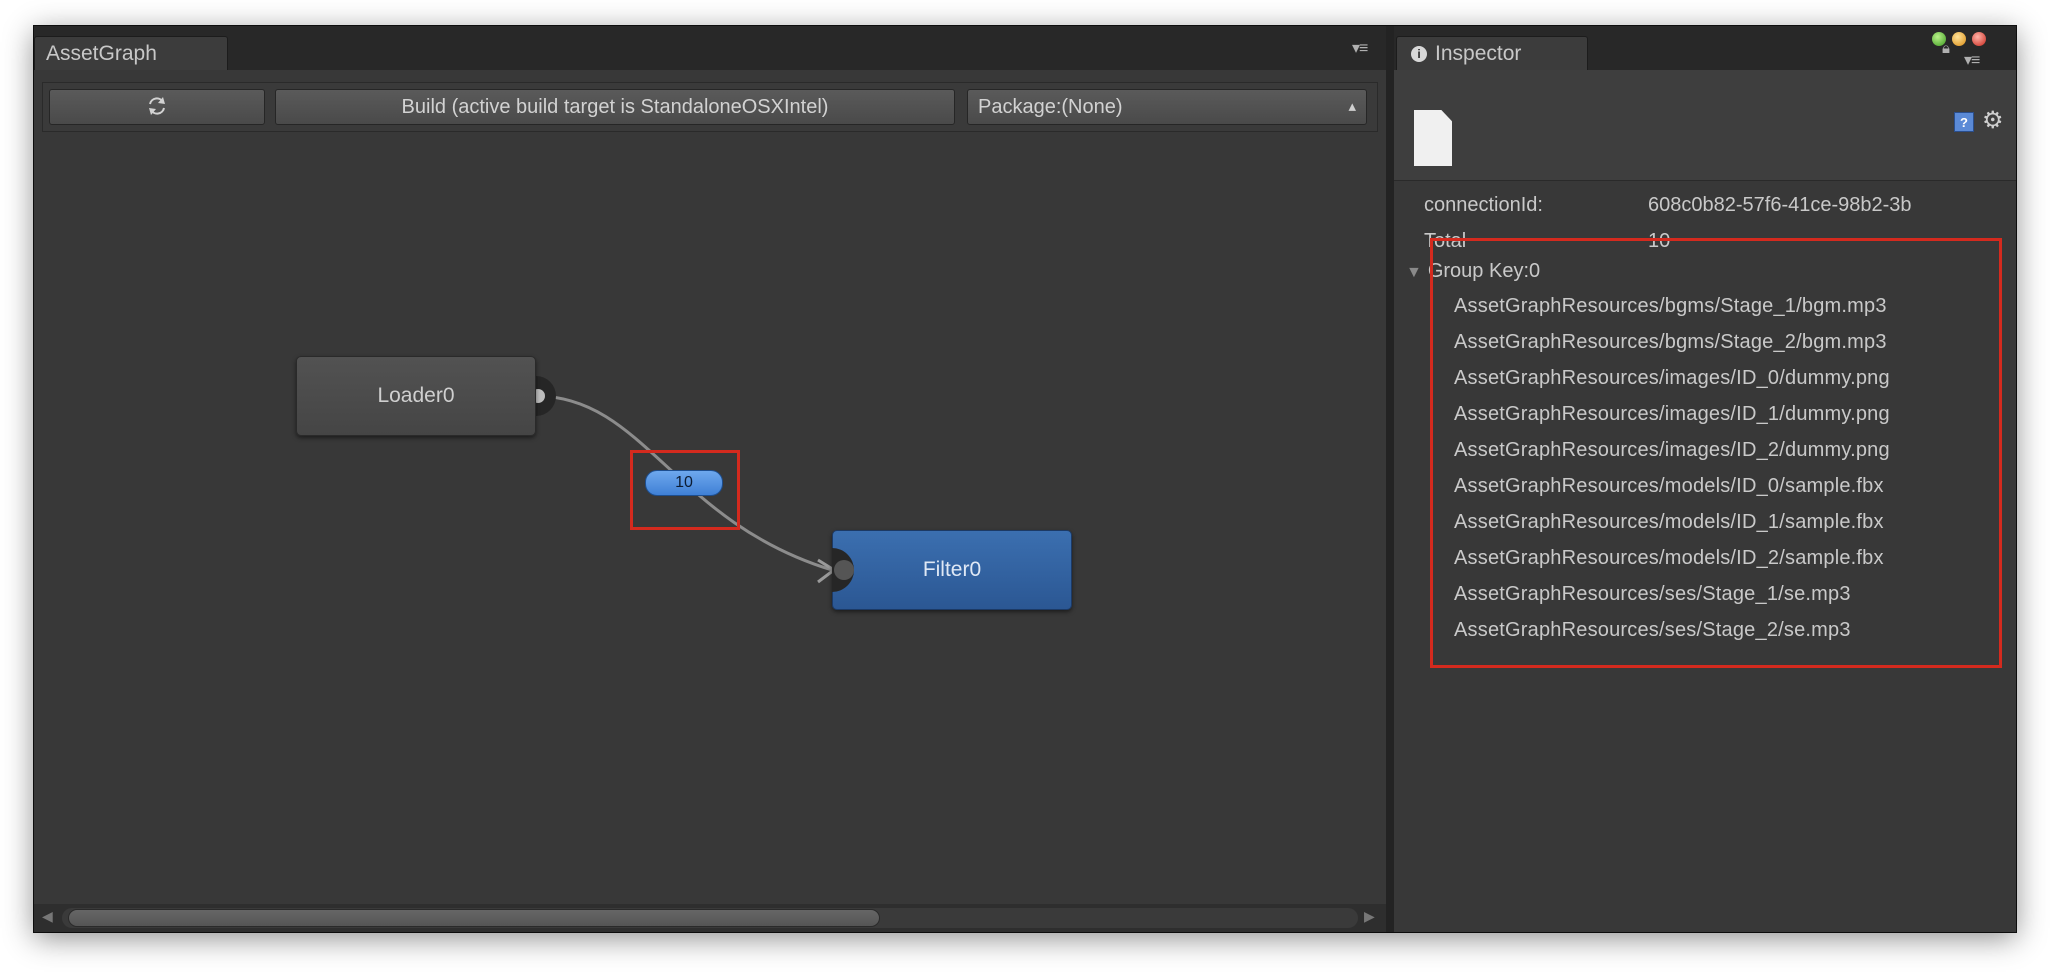 The width and height of the screenshot is (2050, 974). I want to click on gear-icon: ⚙, so click(1993, 120).